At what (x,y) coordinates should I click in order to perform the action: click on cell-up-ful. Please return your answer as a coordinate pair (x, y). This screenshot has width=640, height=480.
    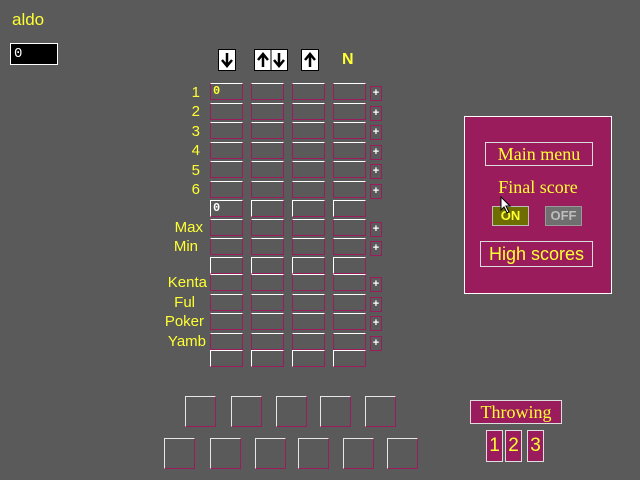
    Looking at the image, I should click on (308, 302).